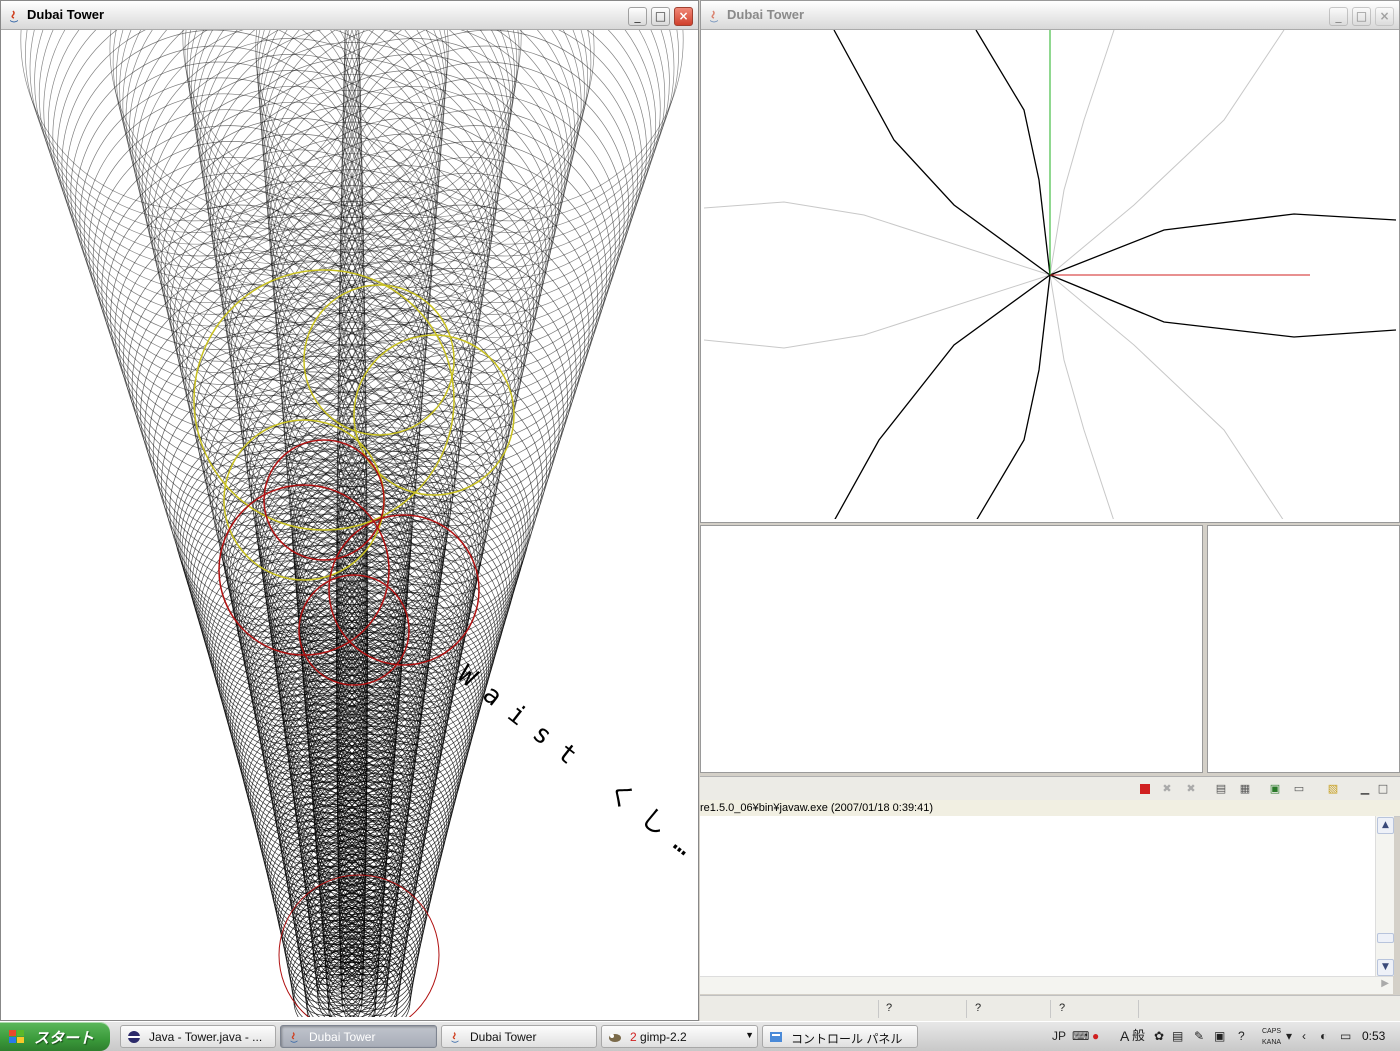  Describe the element at coordinates (1095, 1036) in the screenshot. I see `ime-icon: ●` at that location.